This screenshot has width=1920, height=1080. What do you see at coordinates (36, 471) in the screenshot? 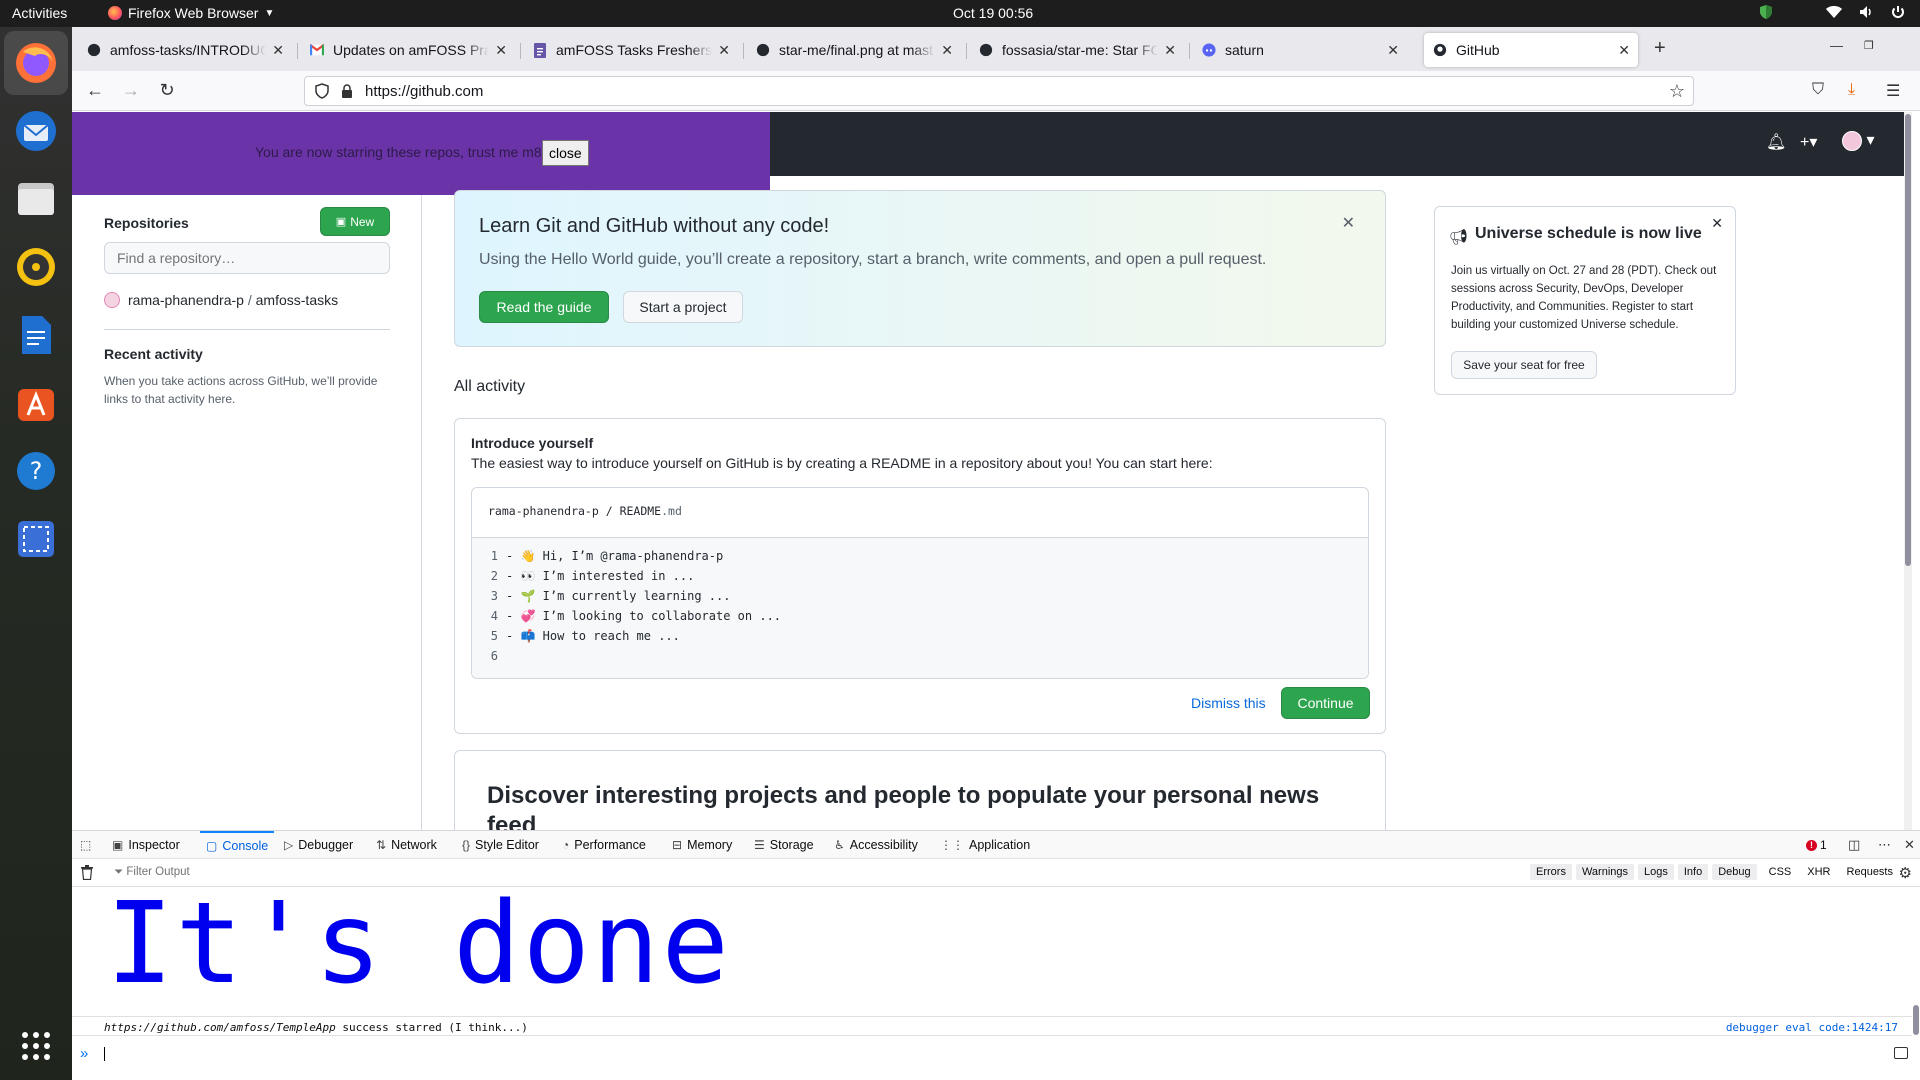
I see `dock-help: ?` at bounding box center [36, 471].